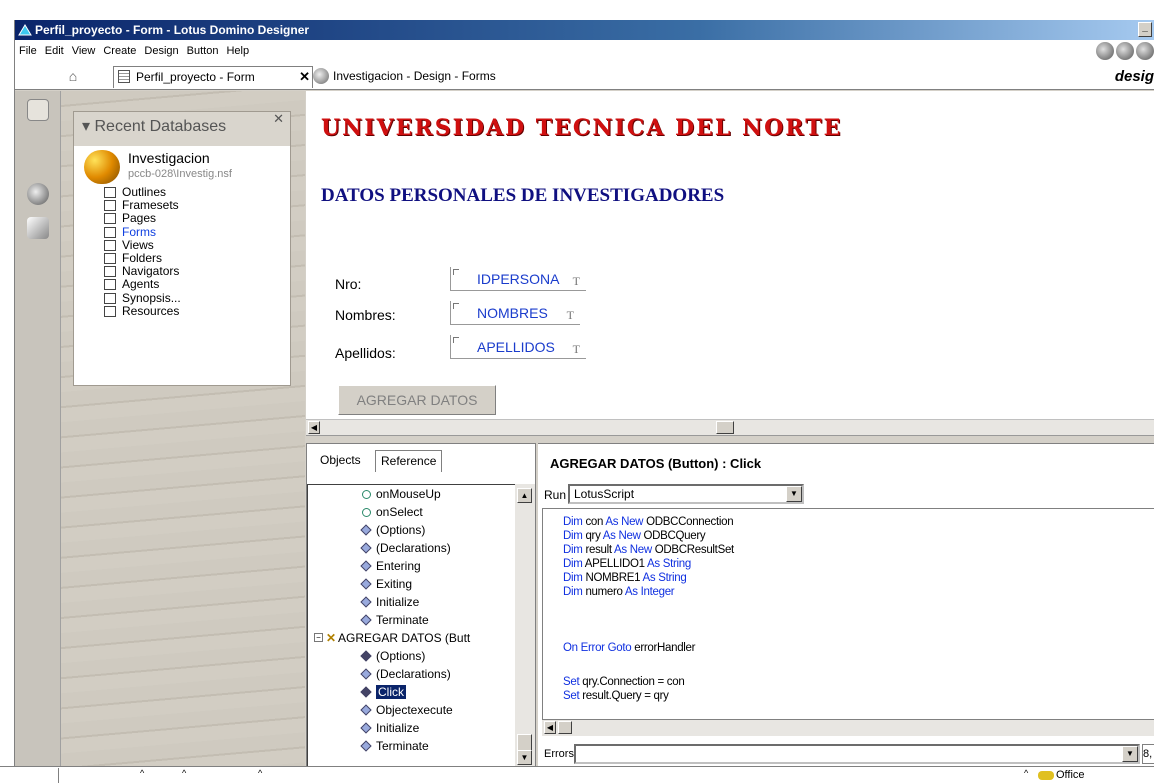 This screenshot has height=783, width=1154. Describe the element at coordinates (141, 284) in the screenshot. I see `nav-item-label: Agents` at that location.